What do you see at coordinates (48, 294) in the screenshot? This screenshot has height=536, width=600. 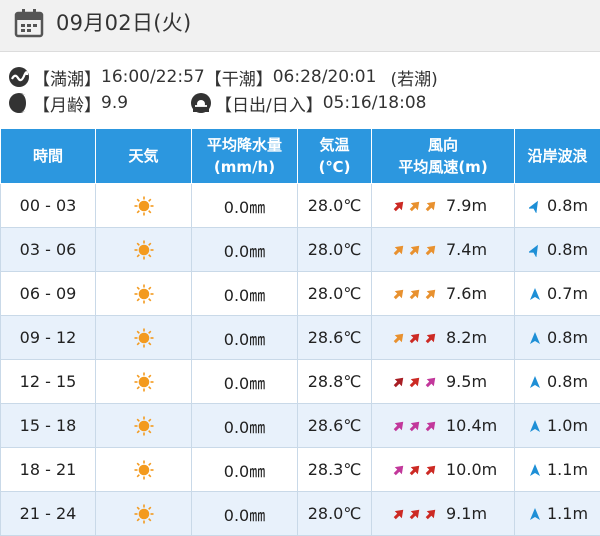 I see `time-cell: 06 - 09` at bounding box center [48, 294].